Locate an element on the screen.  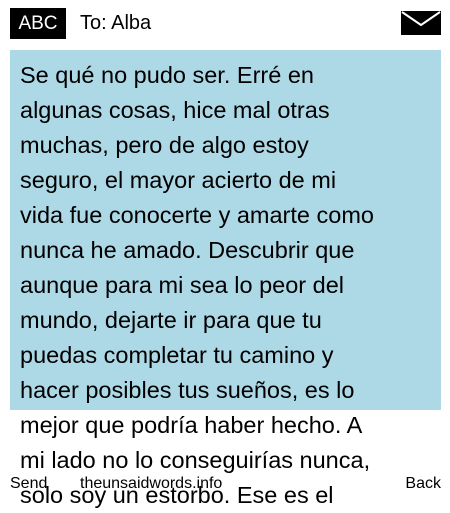
message-line: aunque para mi sea lo peor del is located at coordinates (182, 285).